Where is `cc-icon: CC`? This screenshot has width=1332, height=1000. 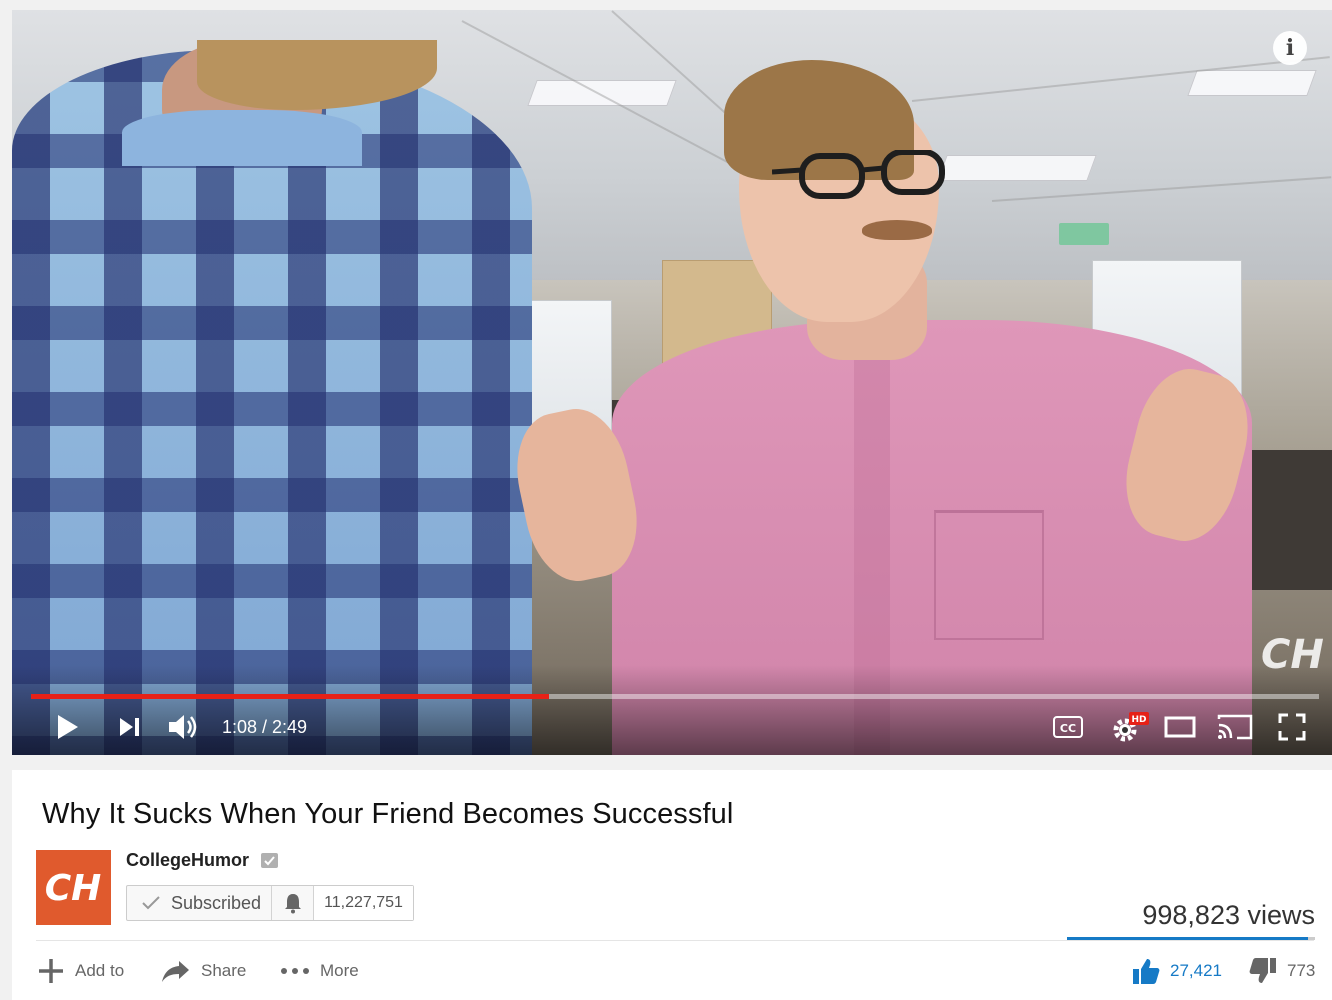 cc-icon: CC is located at coordinates (1068, 727).